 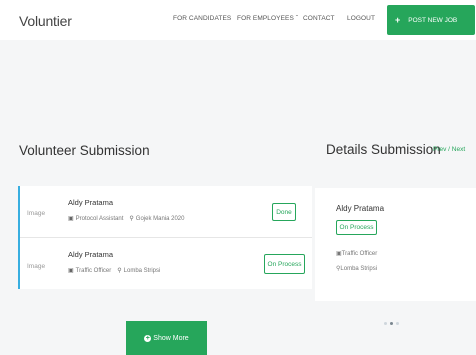 I want to click on nav-for-employees-dropdown: FOR EMPLOYEES ˇ, so click(x=267, y=18).